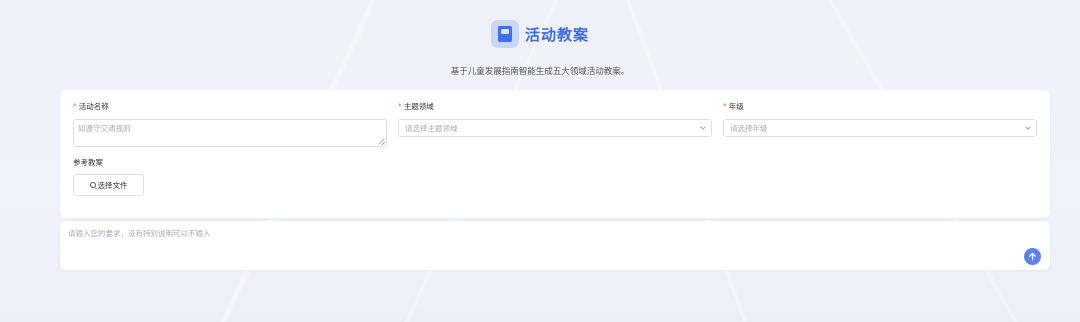 The height and width of the screenshot is (322, 1080). Describe the element at coordinates (556, 34) in the screenshot. I see `page-title: 活动教案` at that location.